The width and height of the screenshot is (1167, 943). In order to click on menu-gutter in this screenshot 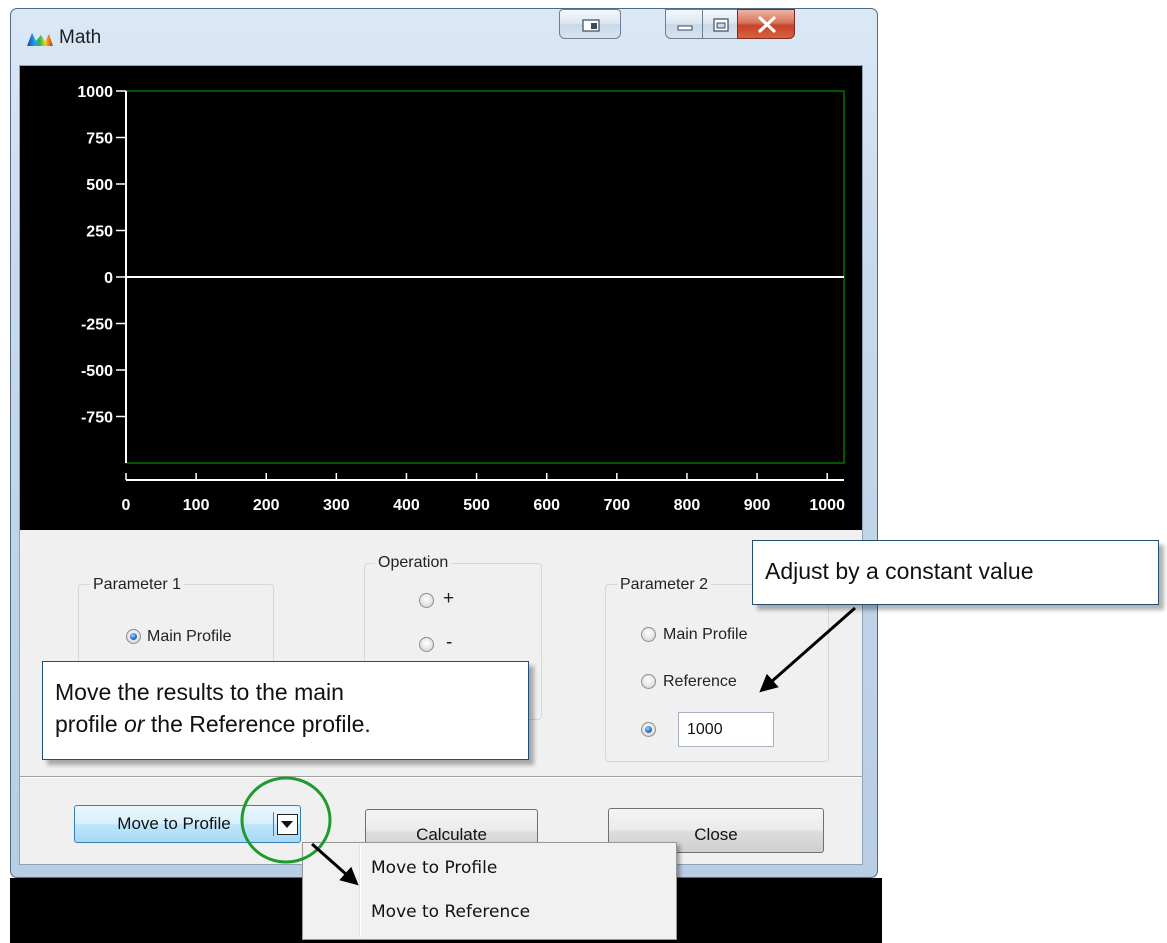, I will do `click(360, 891)`.